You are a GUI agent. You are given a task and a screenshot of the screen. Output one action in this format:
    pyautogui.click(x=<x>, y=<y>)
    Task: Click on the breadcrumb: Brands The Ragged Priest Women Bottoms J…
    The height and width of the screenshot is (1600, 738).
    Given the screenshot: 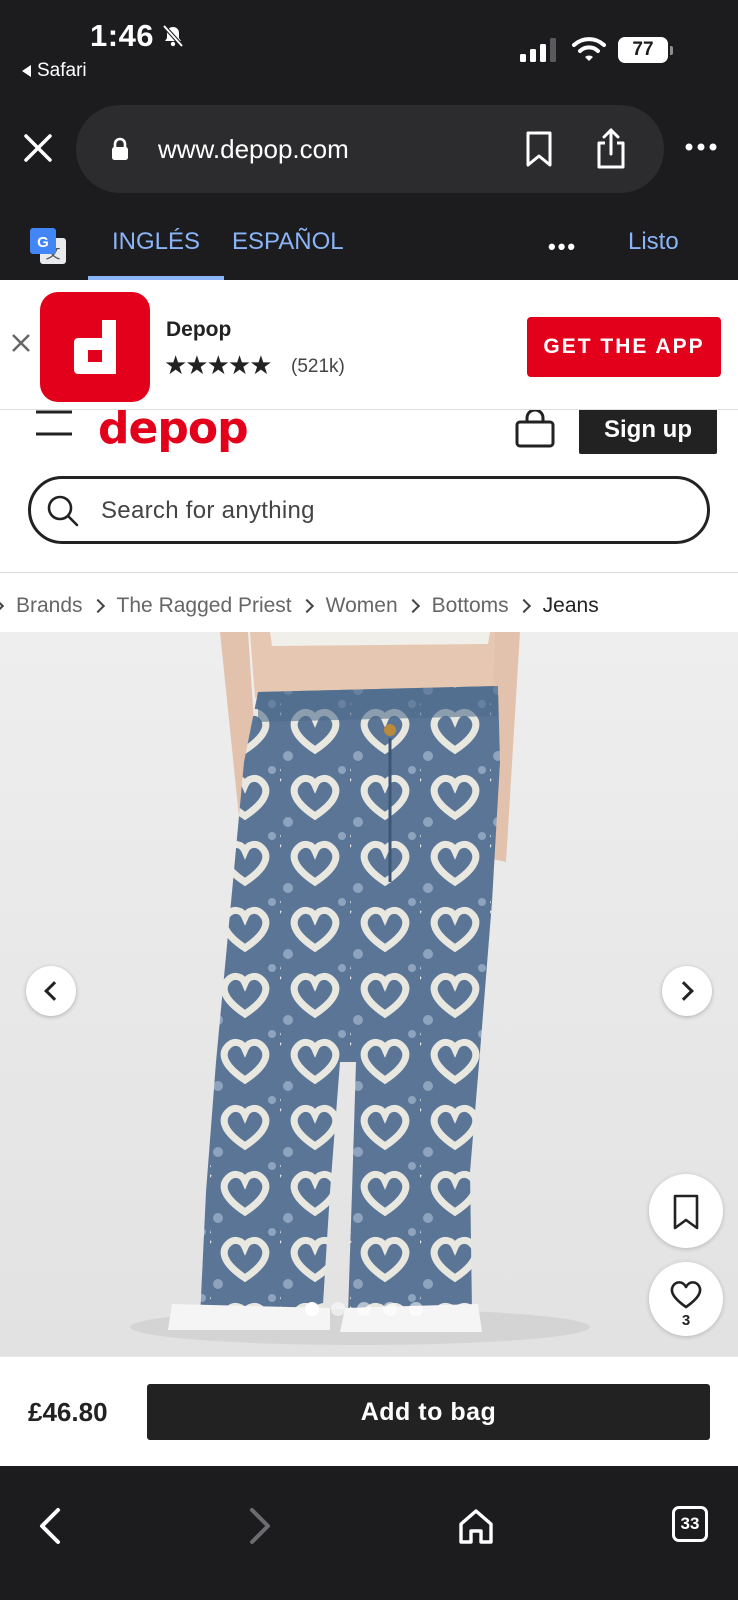 What is the action you would take?
    pyautogui.click(x=369, y=606)
    